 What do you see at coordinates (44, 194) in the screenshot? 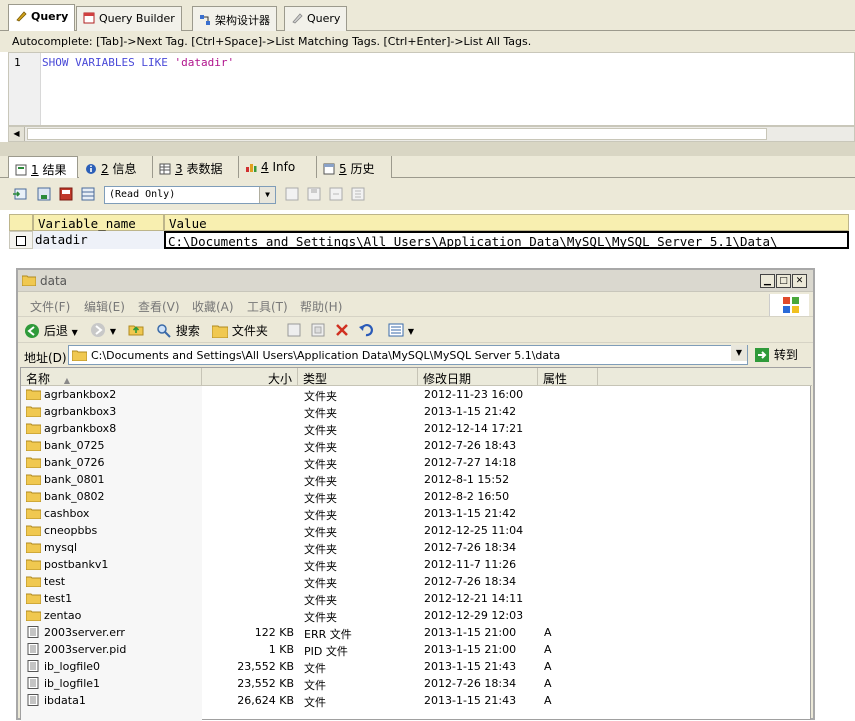
I see `save-result-icon` at bounding box center [44, 194].